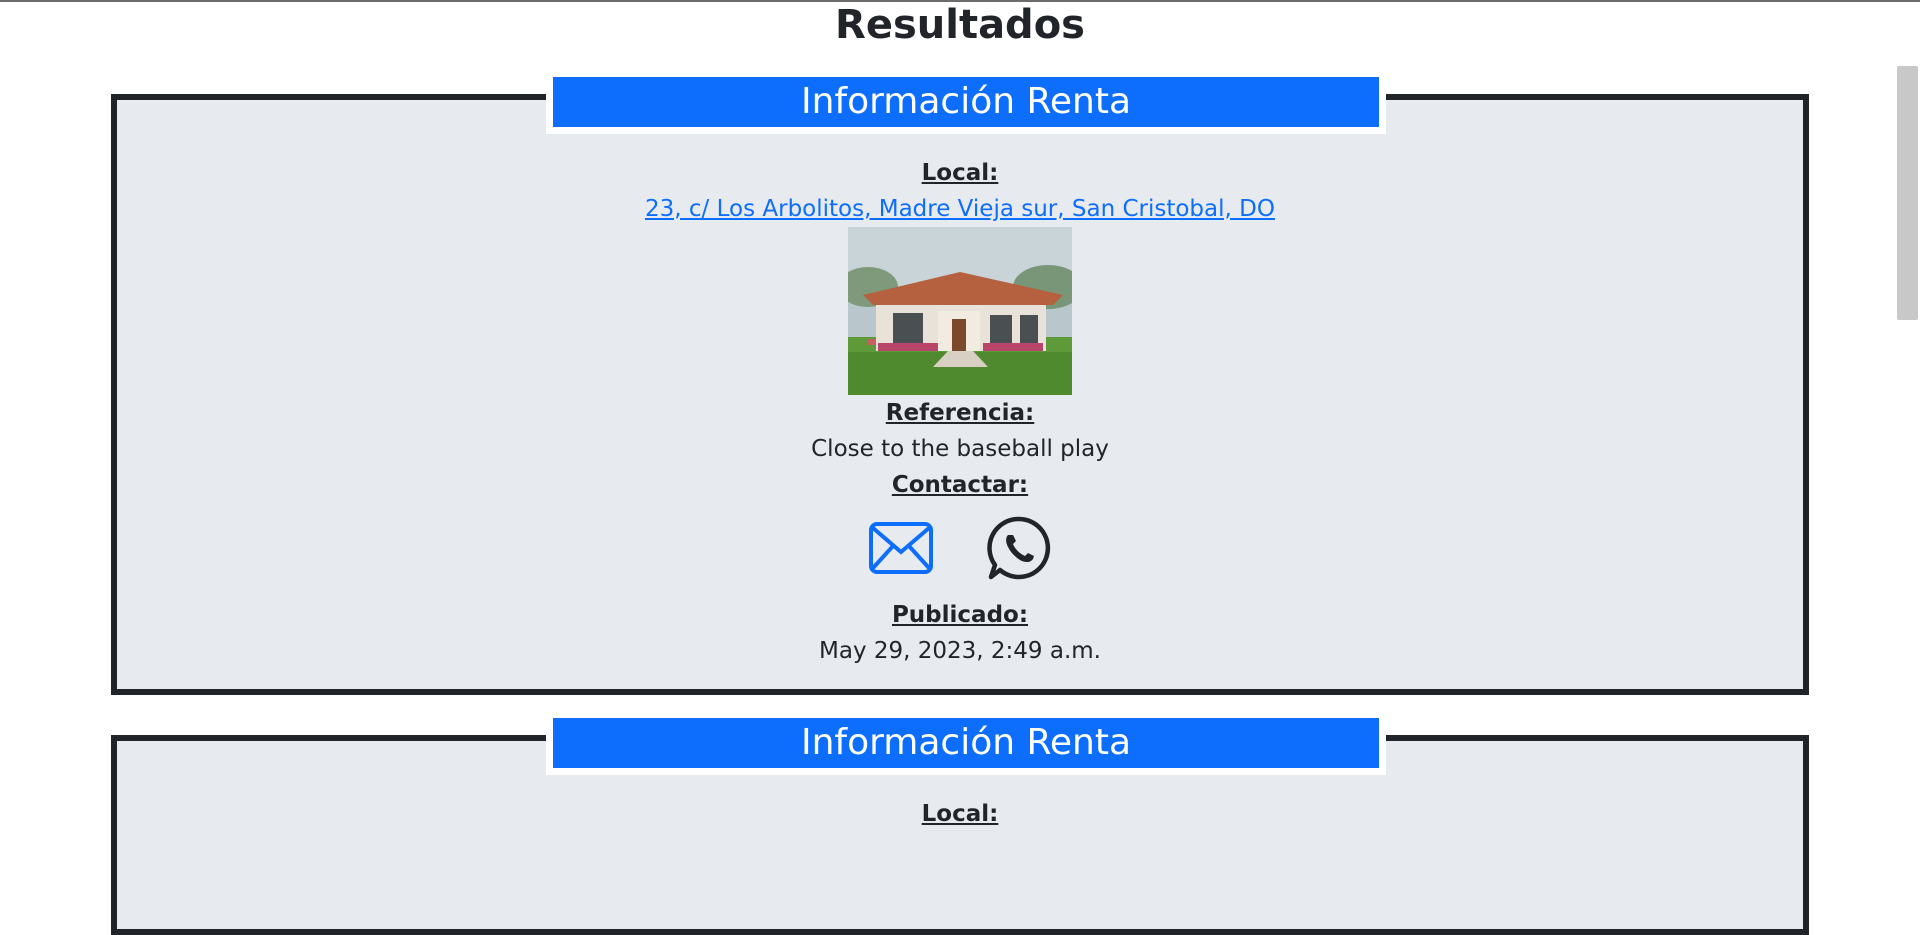 The height and width of the screenshot is (935, 1920). Describe the element at coordinates (960, 449) in the screenshot. I see `reference-text: Close to the baseball play` at that location.